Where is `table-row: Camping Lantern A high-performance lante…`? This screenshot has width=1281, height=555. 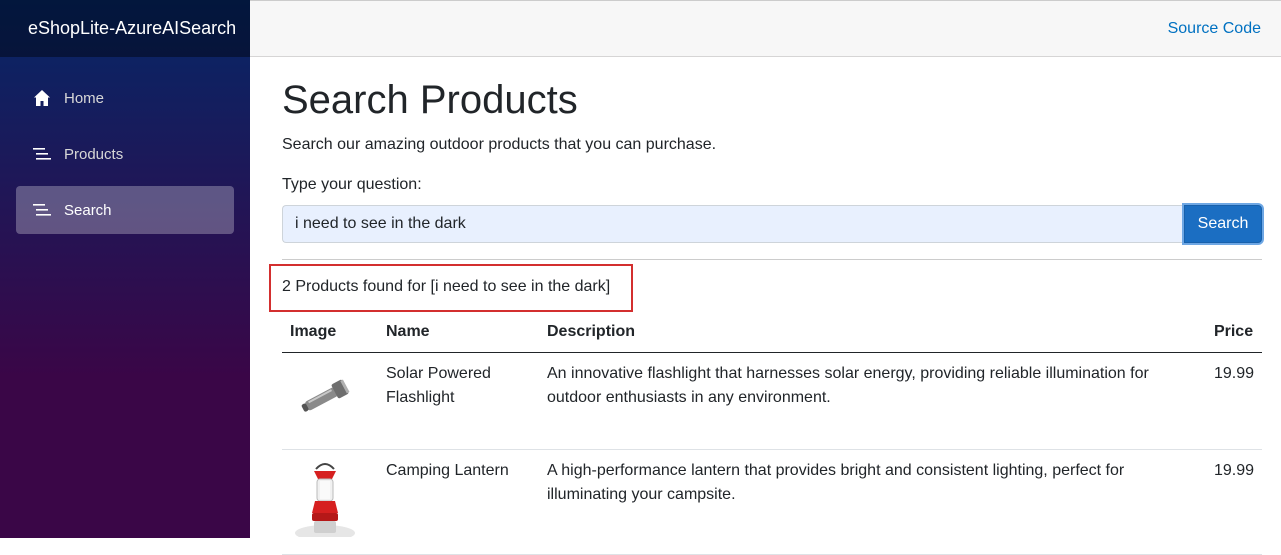
table-row: Camping Lantern A high-performance lante… is located at coordinates (772, 502).